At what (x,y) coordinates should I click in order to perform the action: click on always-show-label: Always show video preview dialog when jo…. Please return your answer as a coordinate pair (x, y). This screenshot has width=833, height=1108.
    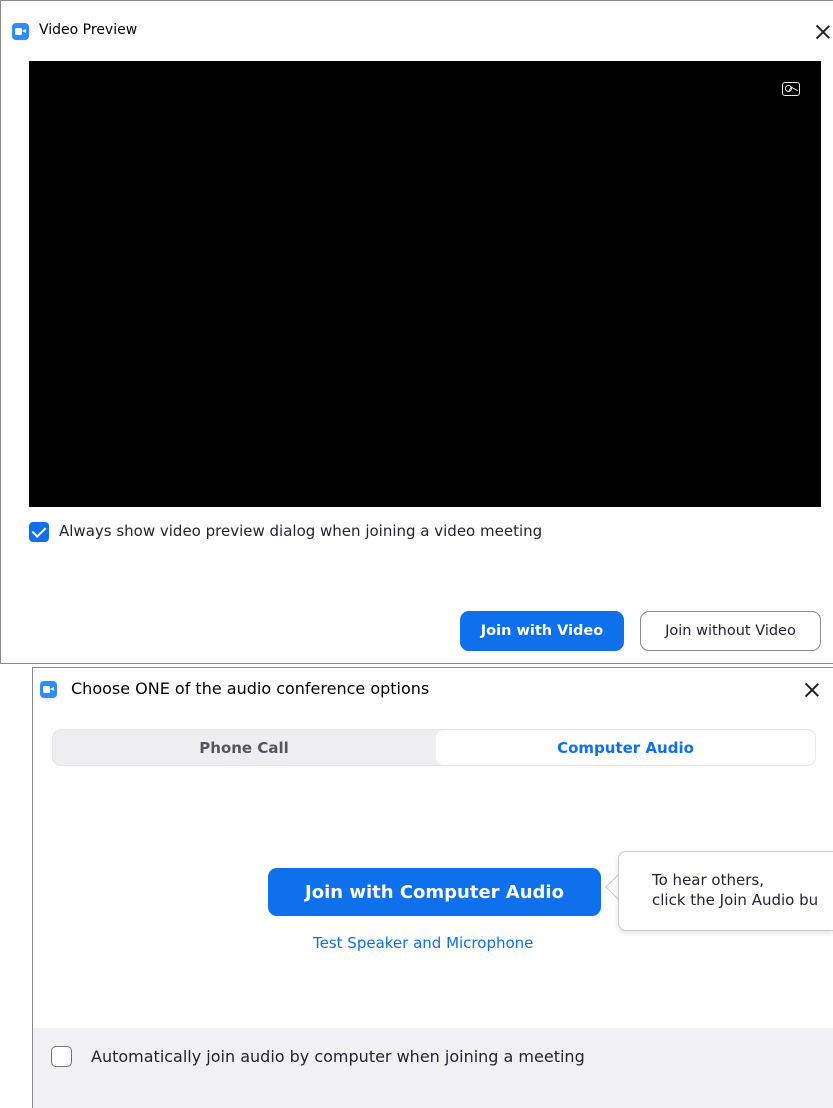
    Looking at the image, I should click on (301, 531).